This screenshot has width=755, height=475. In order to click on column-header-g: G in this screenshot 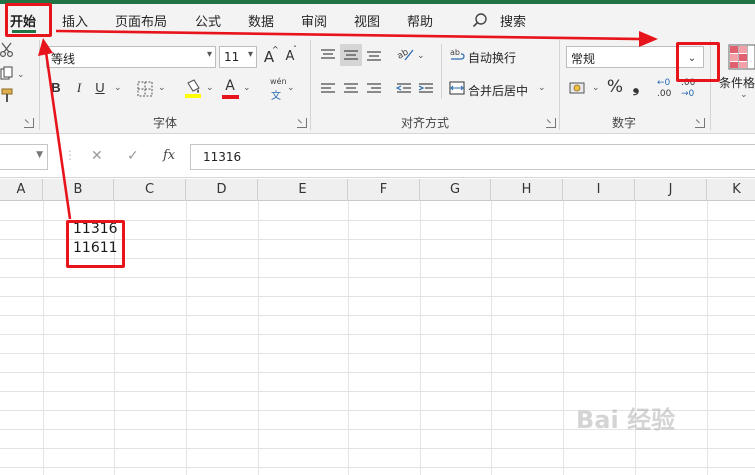, I will do `click(455, 190)`.